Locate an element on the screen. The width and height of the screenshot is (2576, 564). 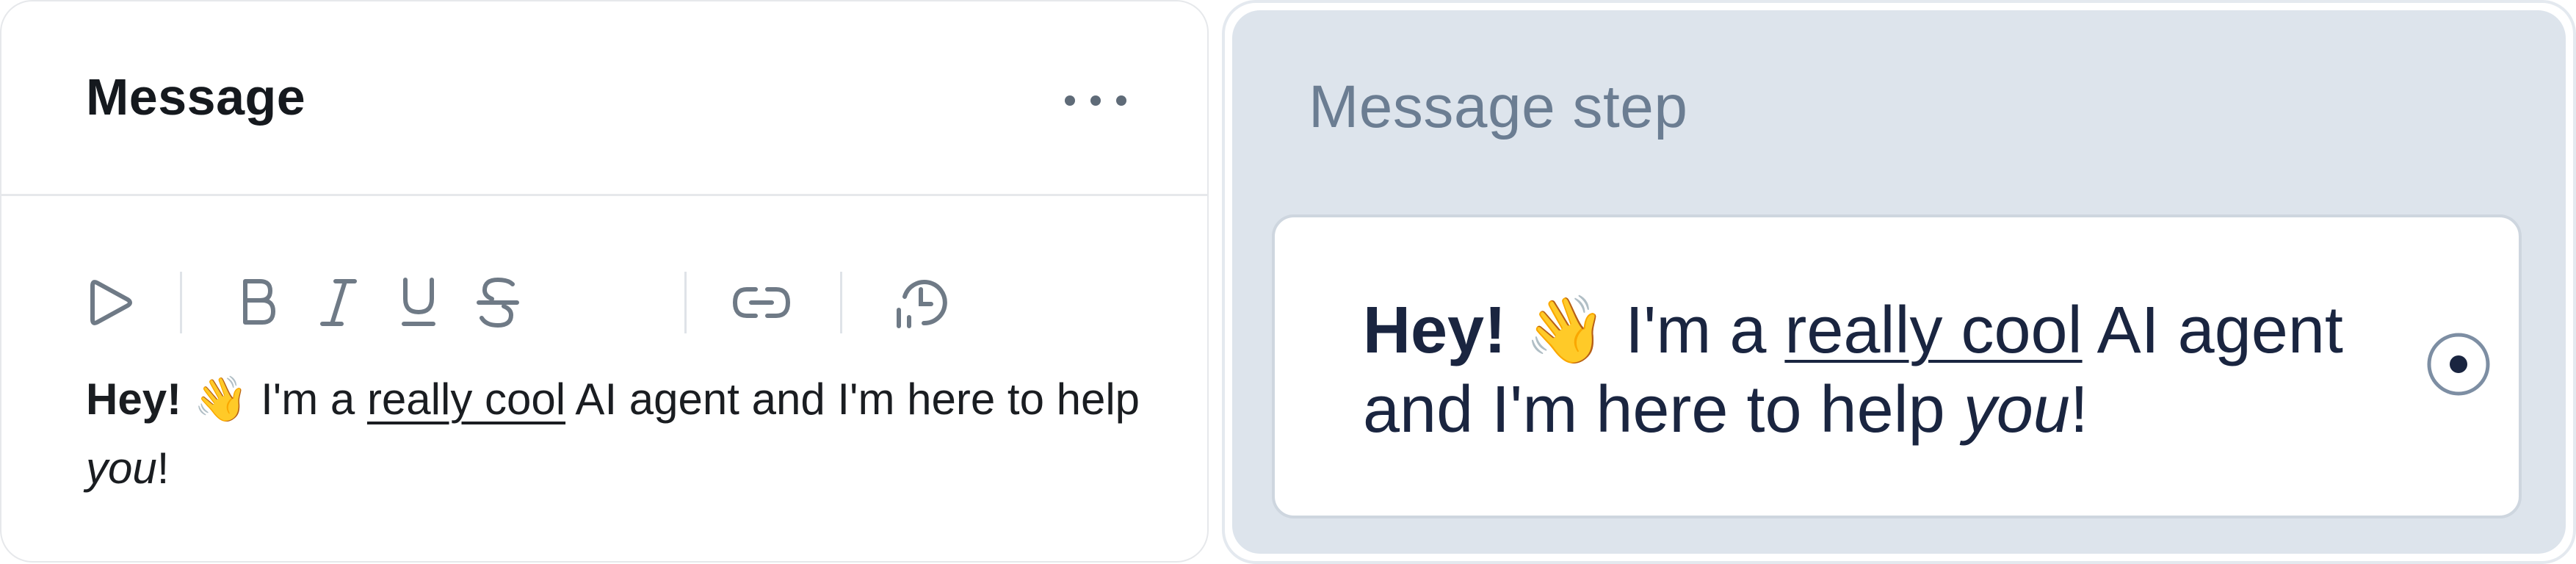
strikethrough-button is located at coordinates (498, 302).